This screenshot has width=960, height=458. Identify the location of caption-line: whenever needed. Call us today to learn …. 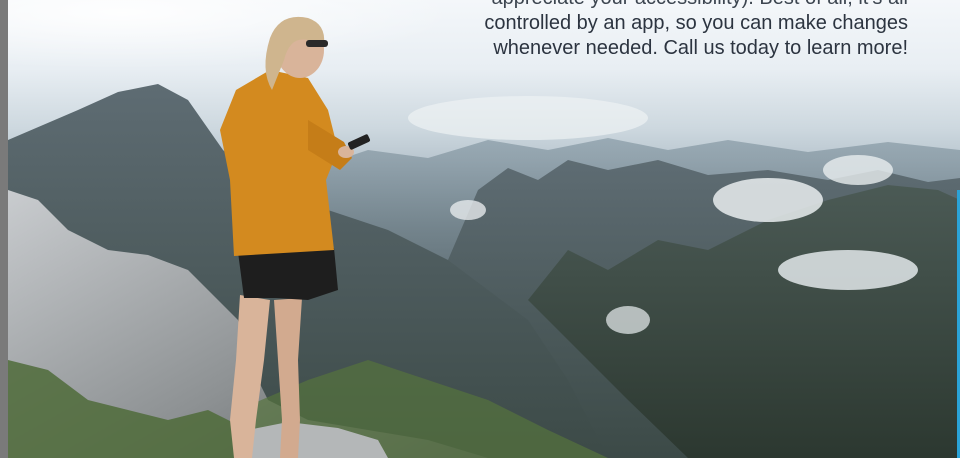
(700, 48).